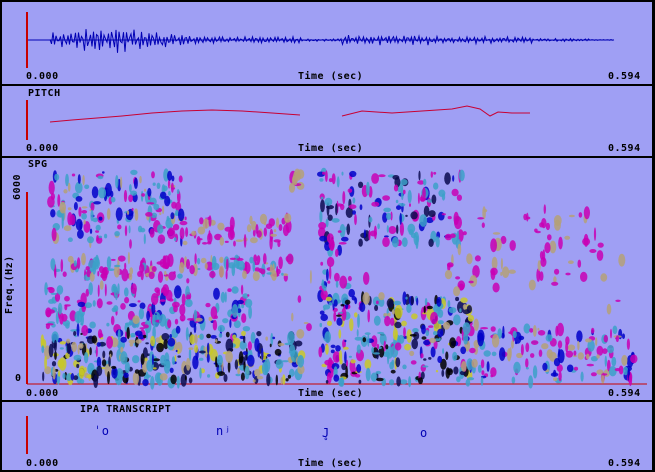  I want to click on waveform-time-start: 0.000, so click(42, 76).